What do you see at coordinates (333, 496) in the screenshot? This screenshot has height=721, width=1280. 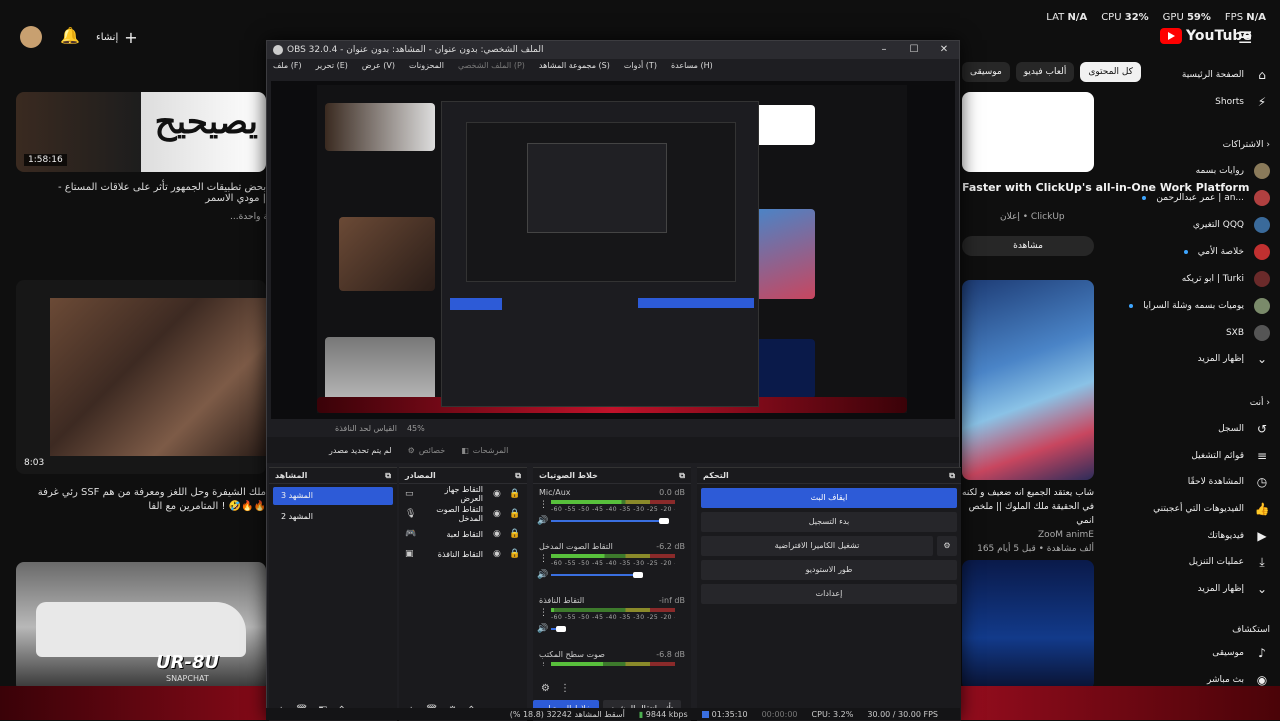 I see `scene-item: المشهد 3` at bounding box center [333, 496].